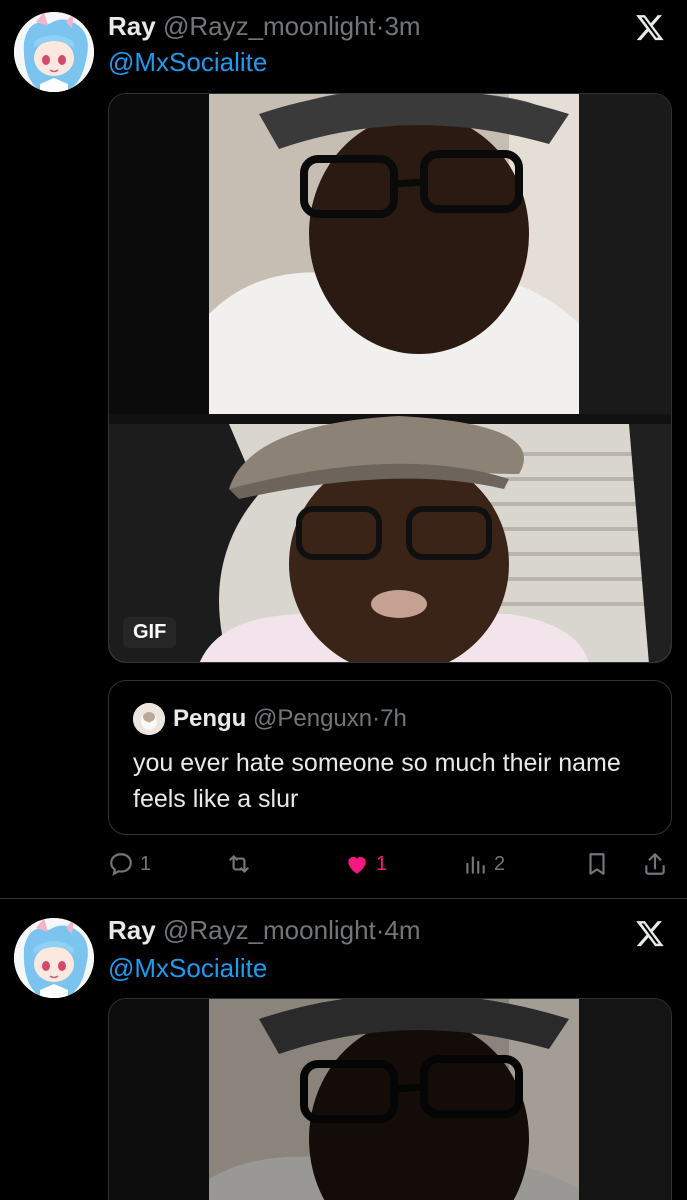 This screenshot has width=687, height=1200. I want to click on like-count: 1, so click(382, 863).